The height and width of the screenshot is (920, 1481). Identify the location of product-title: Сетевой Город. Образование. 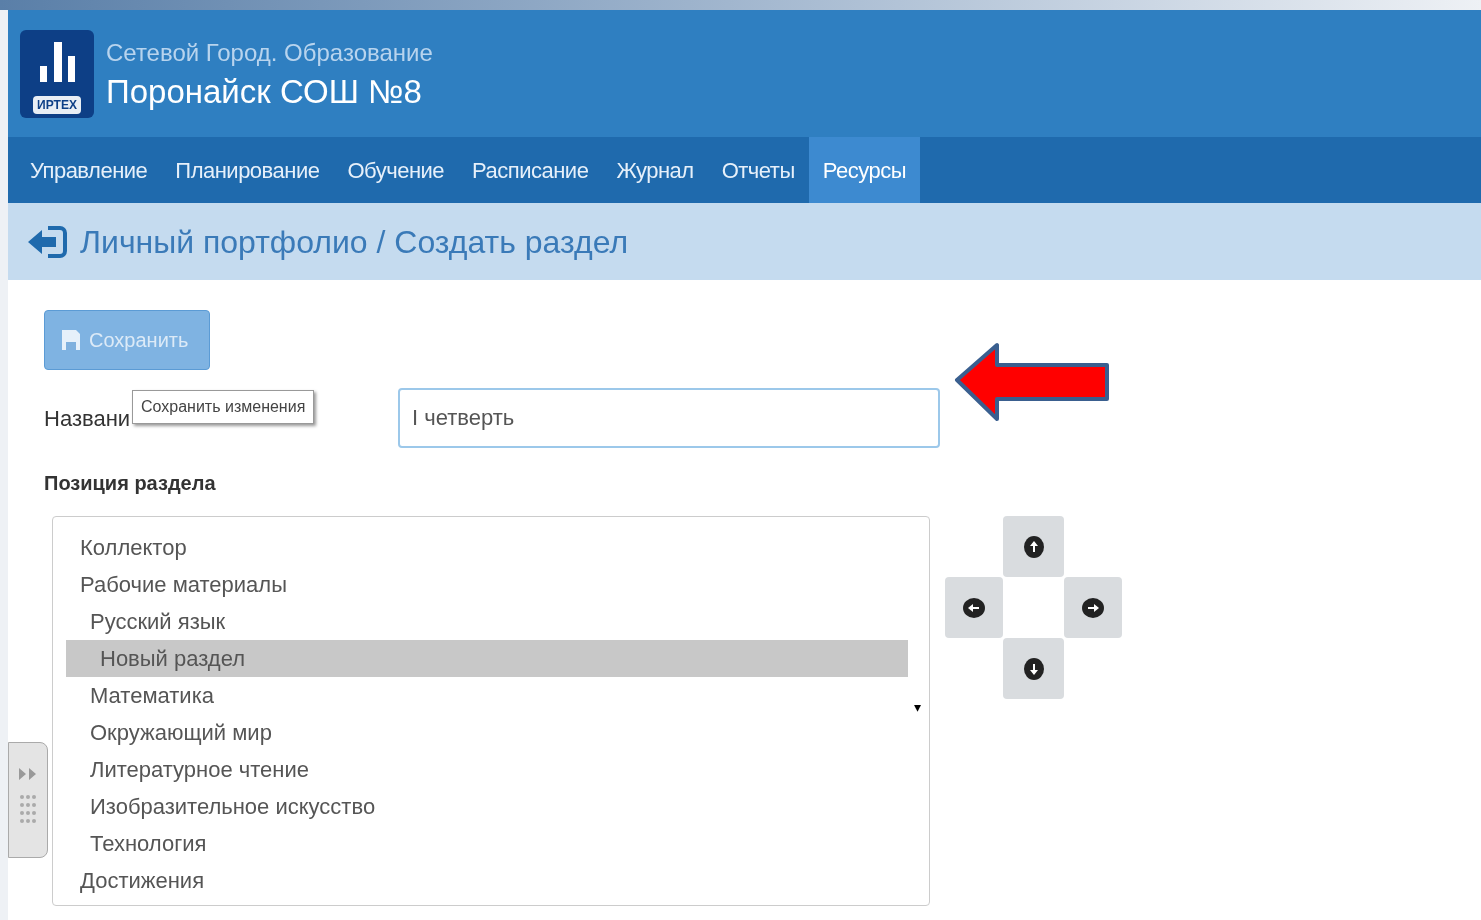
(269, 52).